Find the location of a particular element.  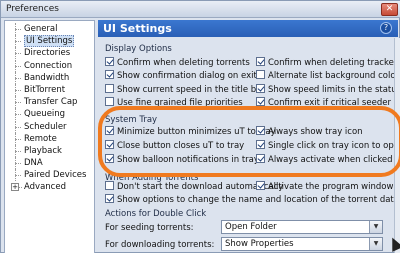

expand-icon: + is located at coordinates (15, 187).